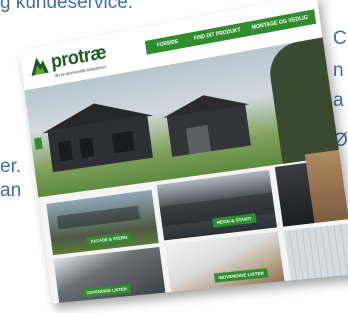 The image size is (348, 313). I want to click on background-text-fragment: C, so click(340, 38).